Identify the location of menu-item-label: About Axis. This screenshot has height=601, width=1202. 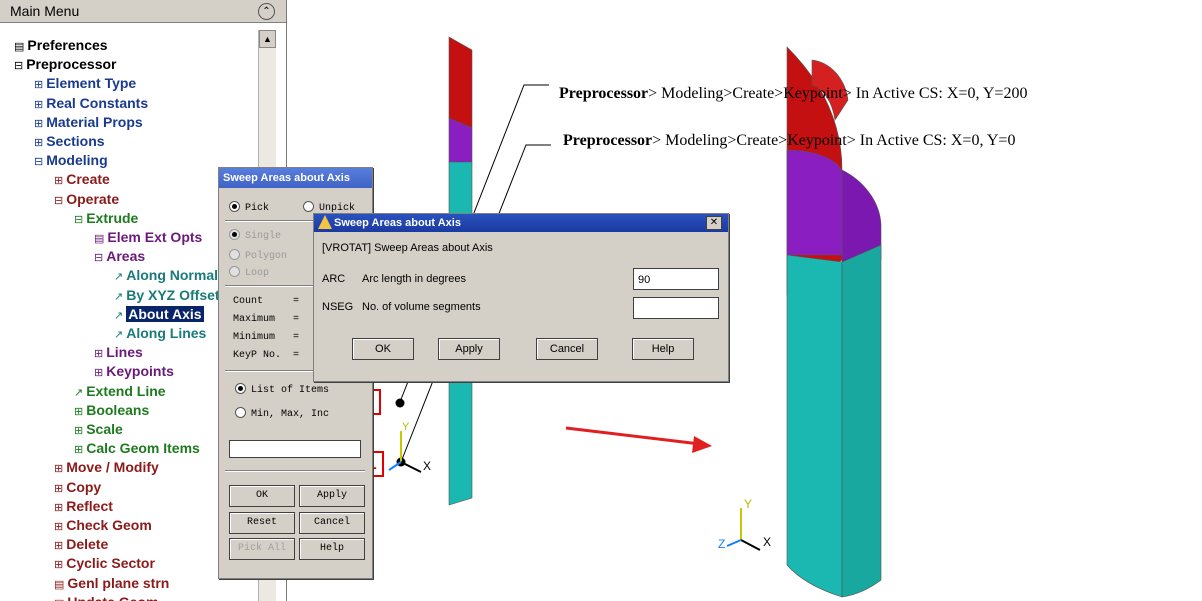
(165, 313).